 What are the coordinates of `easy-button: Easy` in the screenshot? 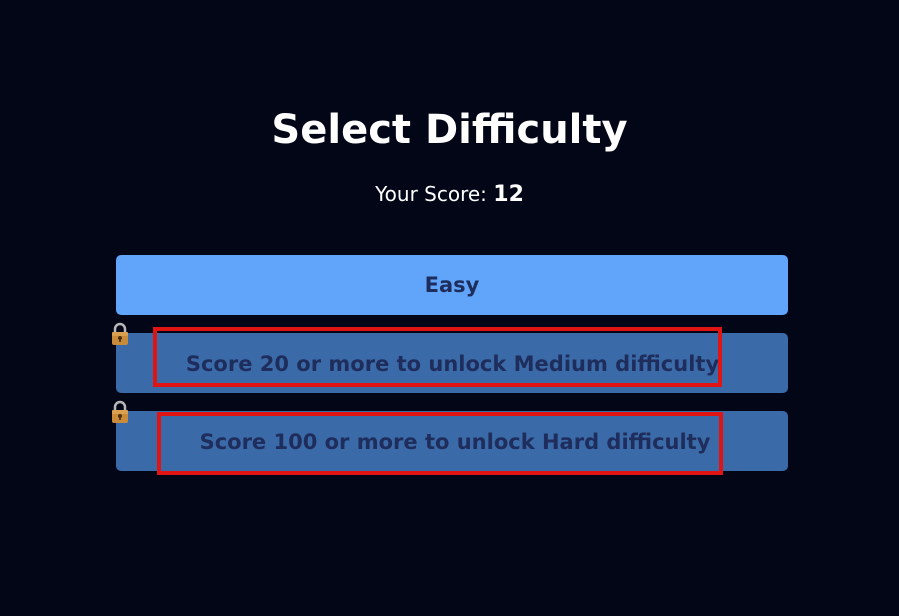 It's located at (452, 285).